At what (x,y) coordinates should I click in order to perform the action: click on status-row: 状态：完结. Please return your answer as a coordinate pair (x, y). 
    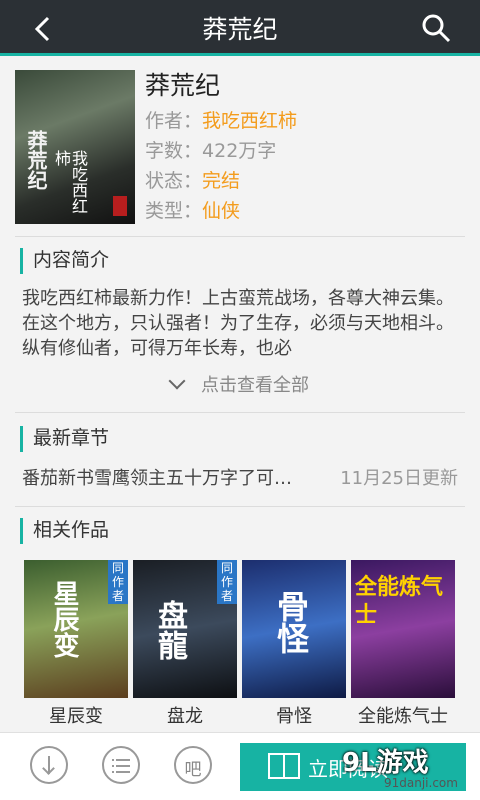
    Looking at the image, I should click on (221, 181).